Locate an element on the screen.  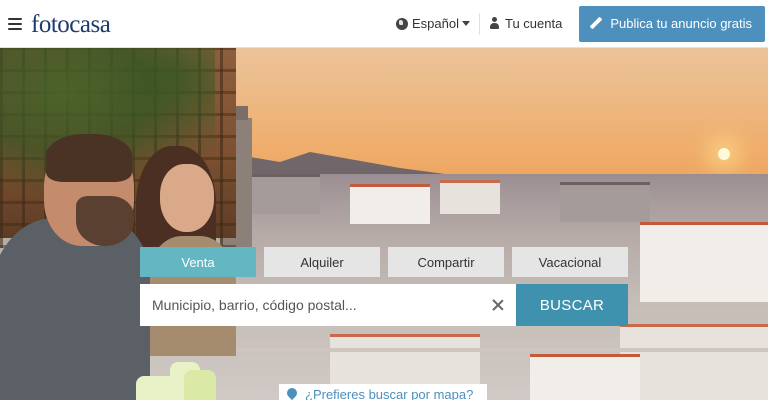
globe-icon is located at coordinates (402, 23).